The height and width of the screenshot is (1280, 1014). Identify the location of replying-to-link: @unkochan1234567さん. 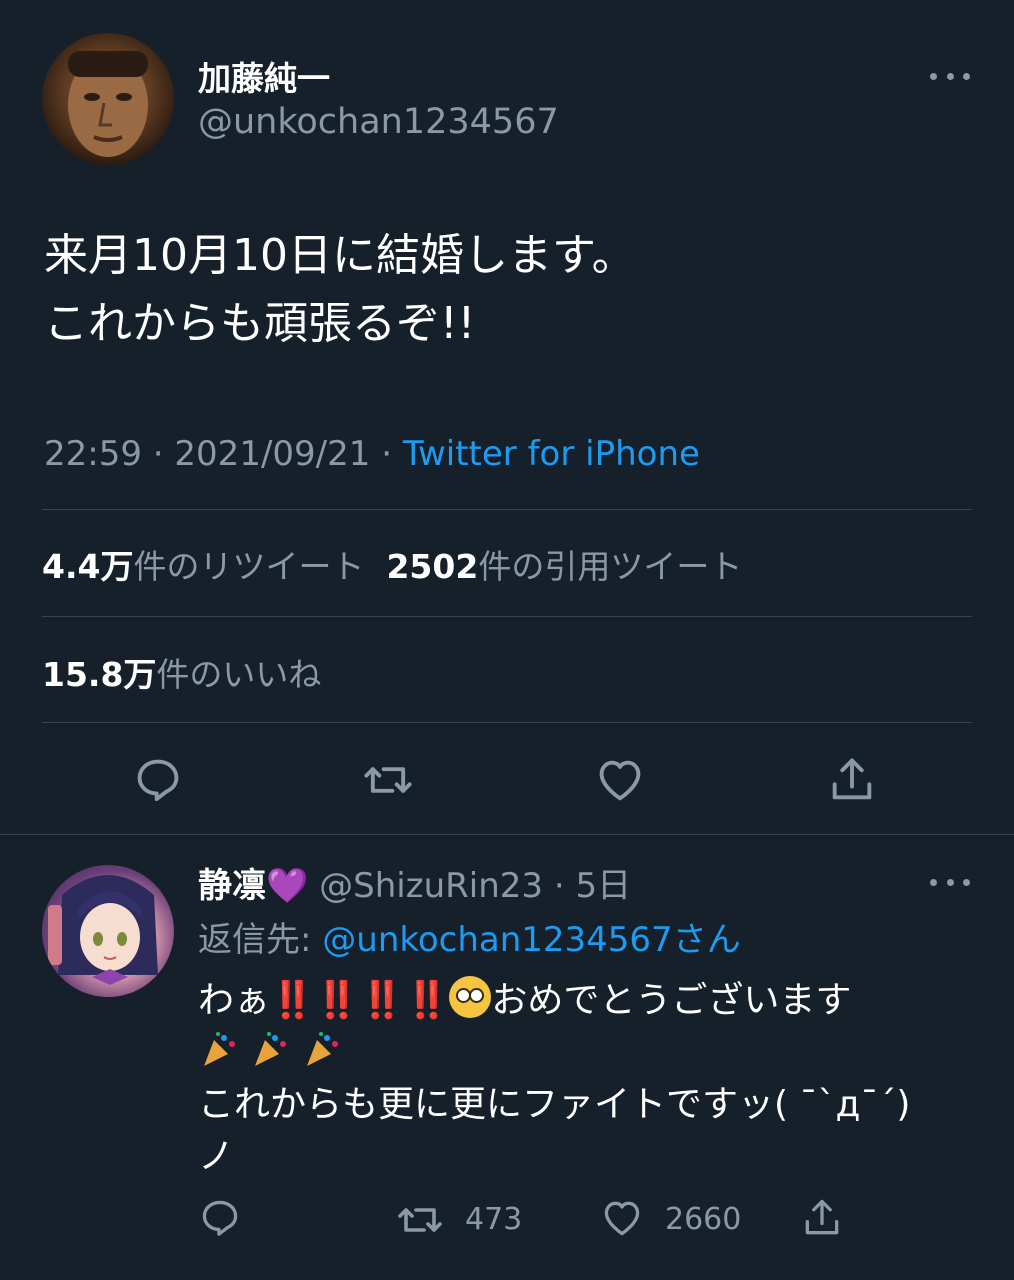
(531, 940).